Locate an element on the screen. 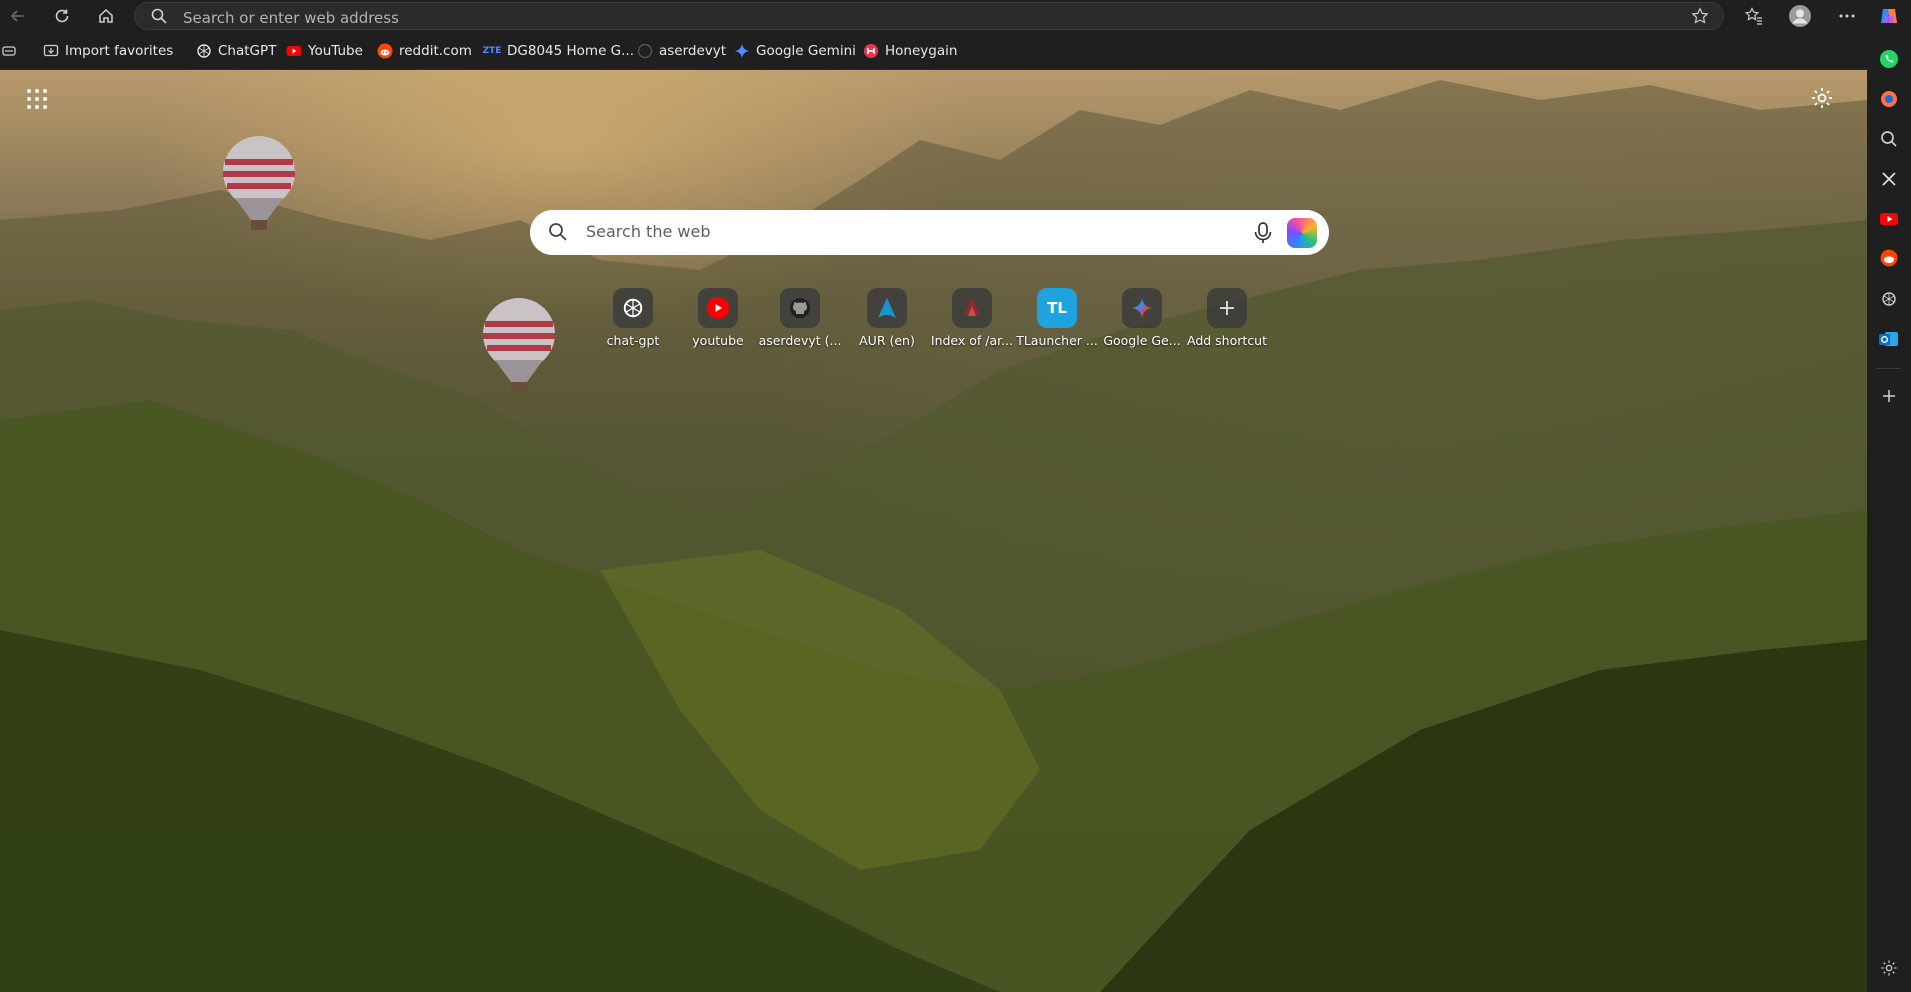  sidebar-whatsapp is located at coordinates (1889, 59).